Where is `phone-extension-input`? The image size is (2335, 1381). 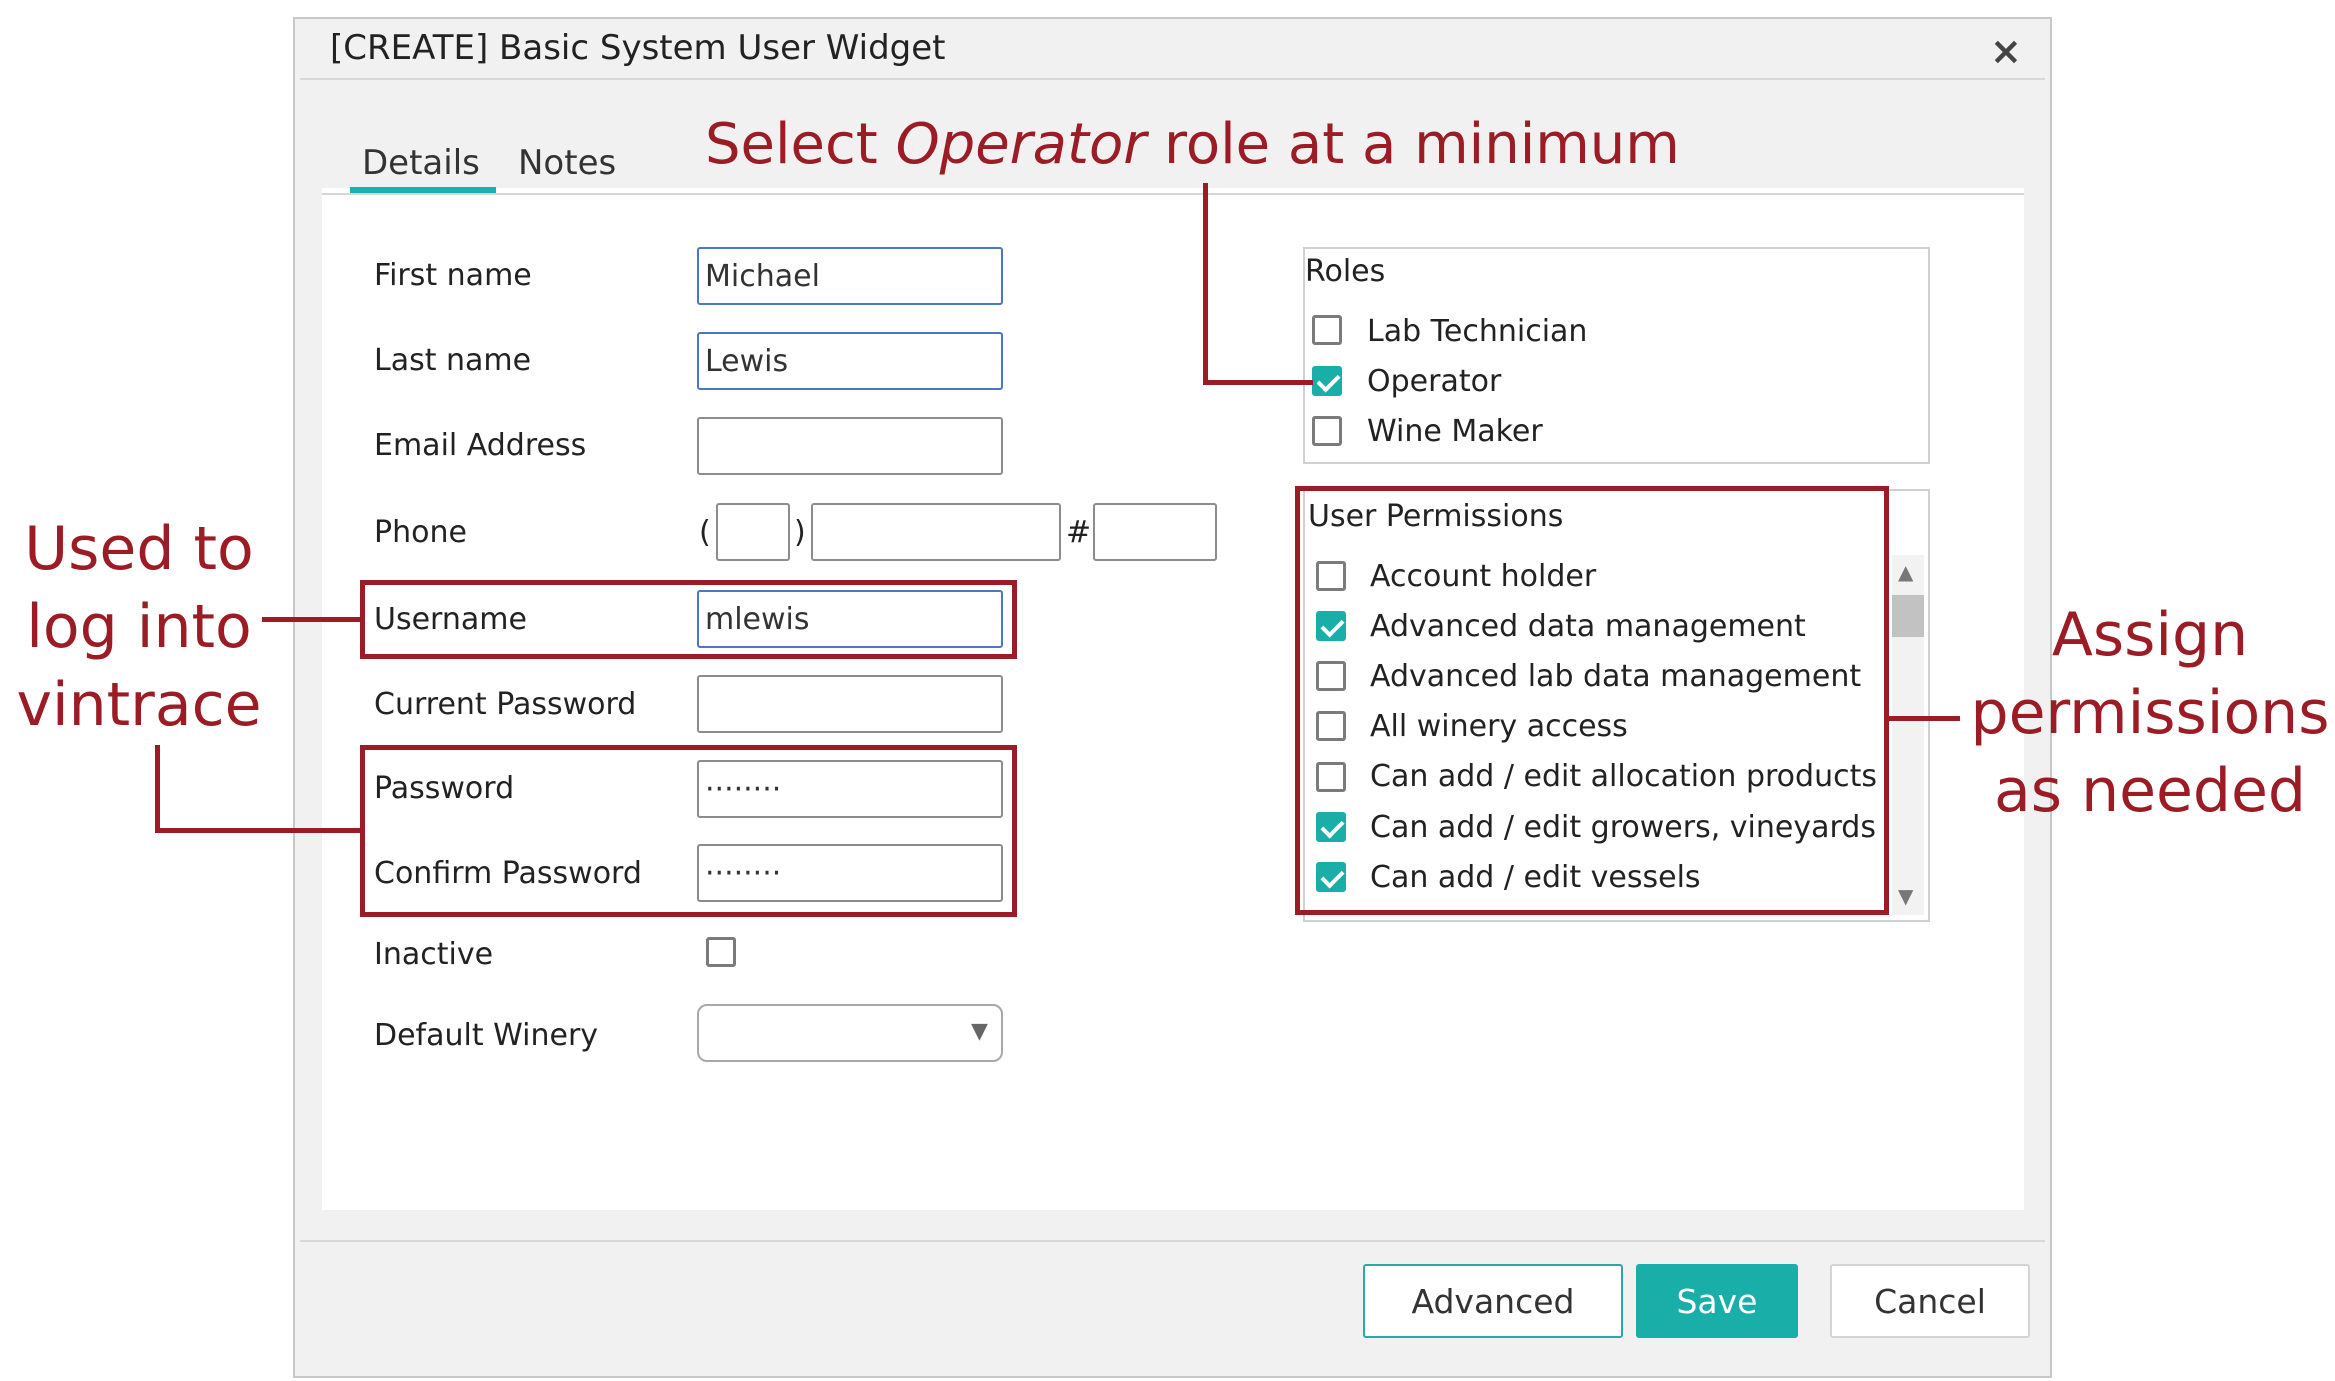 phone-extension-input is located at coordinates (1155, 532).